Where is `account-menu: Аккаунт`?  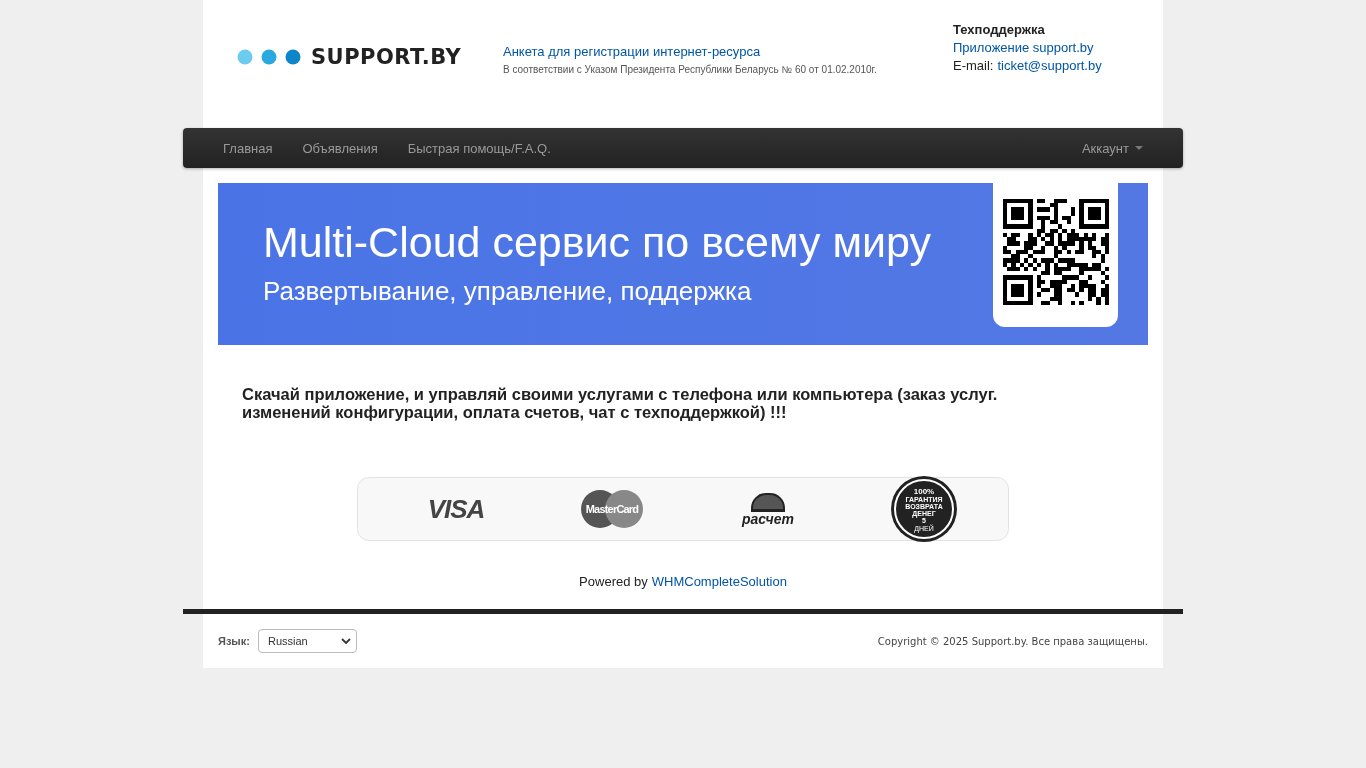
account-menu: Аккаунт is located at coordinates (1112, 148).